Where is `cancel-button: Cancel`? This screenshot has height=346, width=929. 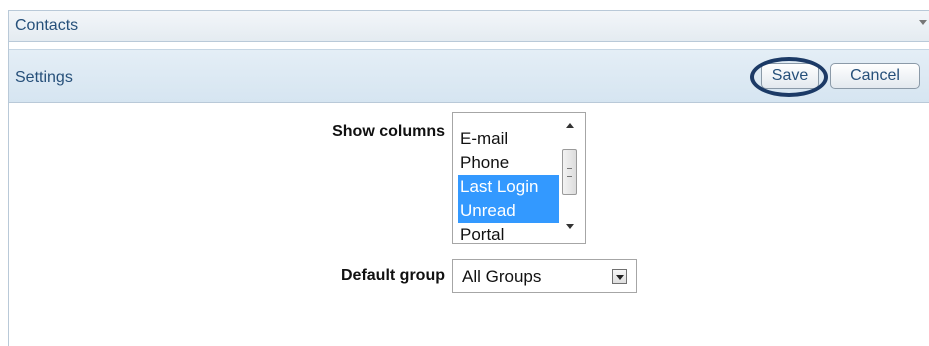 cancel-button: Cancel is located at coordinates (875, 76).